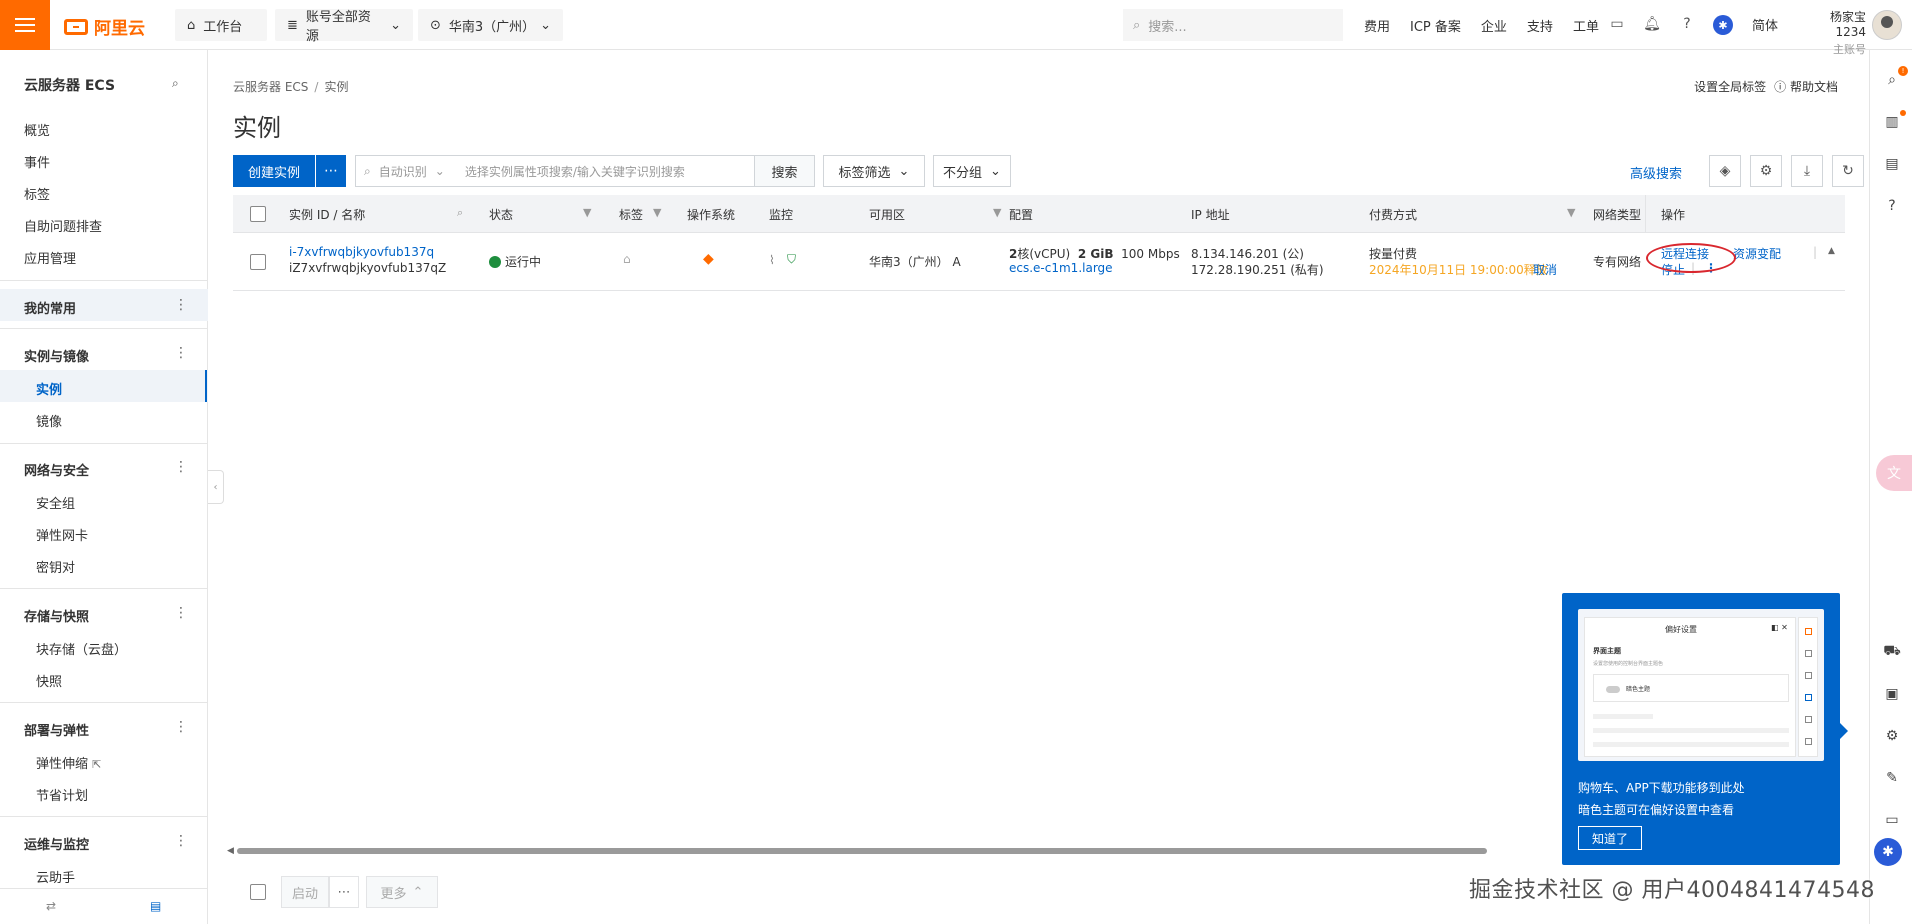 This screenshot has width=1912, height=924. I want to click on scroll-left-arrow: ◀, so click(230, 851).